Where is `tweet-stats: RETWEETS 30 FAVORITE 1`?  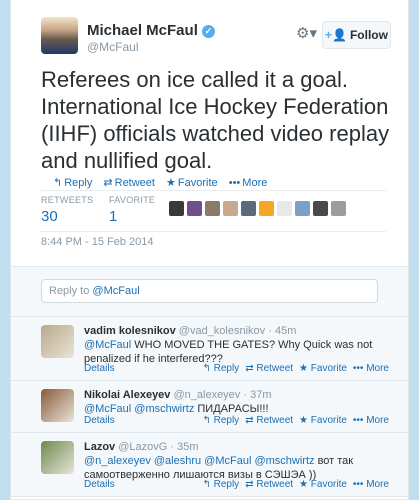 tweet-stats: RETWEETS 30 FAVORITE 1 is located at coordinates (213, 211).